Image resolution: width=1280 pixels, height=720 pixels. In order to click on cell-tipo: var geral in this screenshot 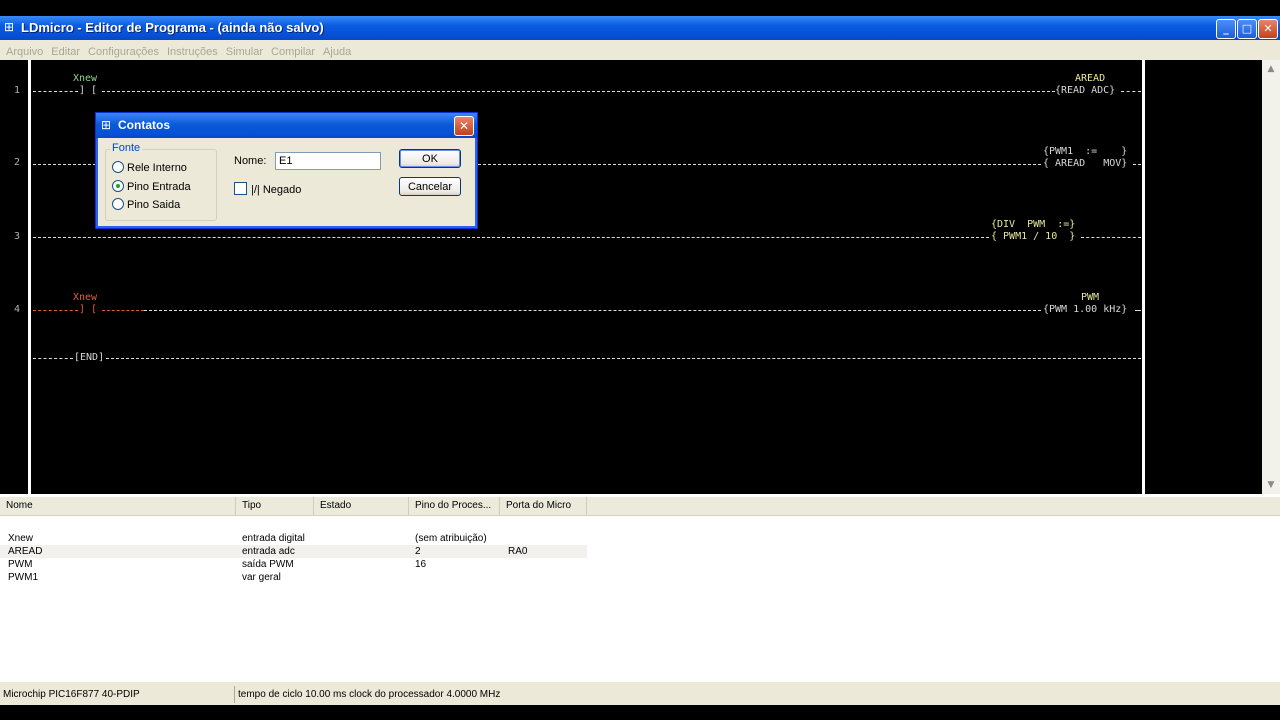, I will do `click(261, 577)`.